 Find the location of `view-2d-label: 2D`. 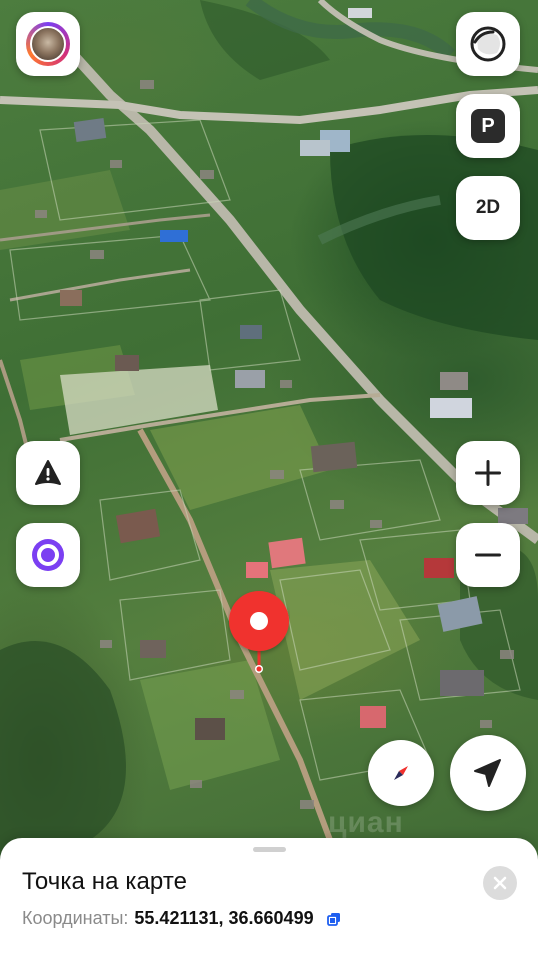

view-2d-label: 2D is located at coordinates (488, 207).